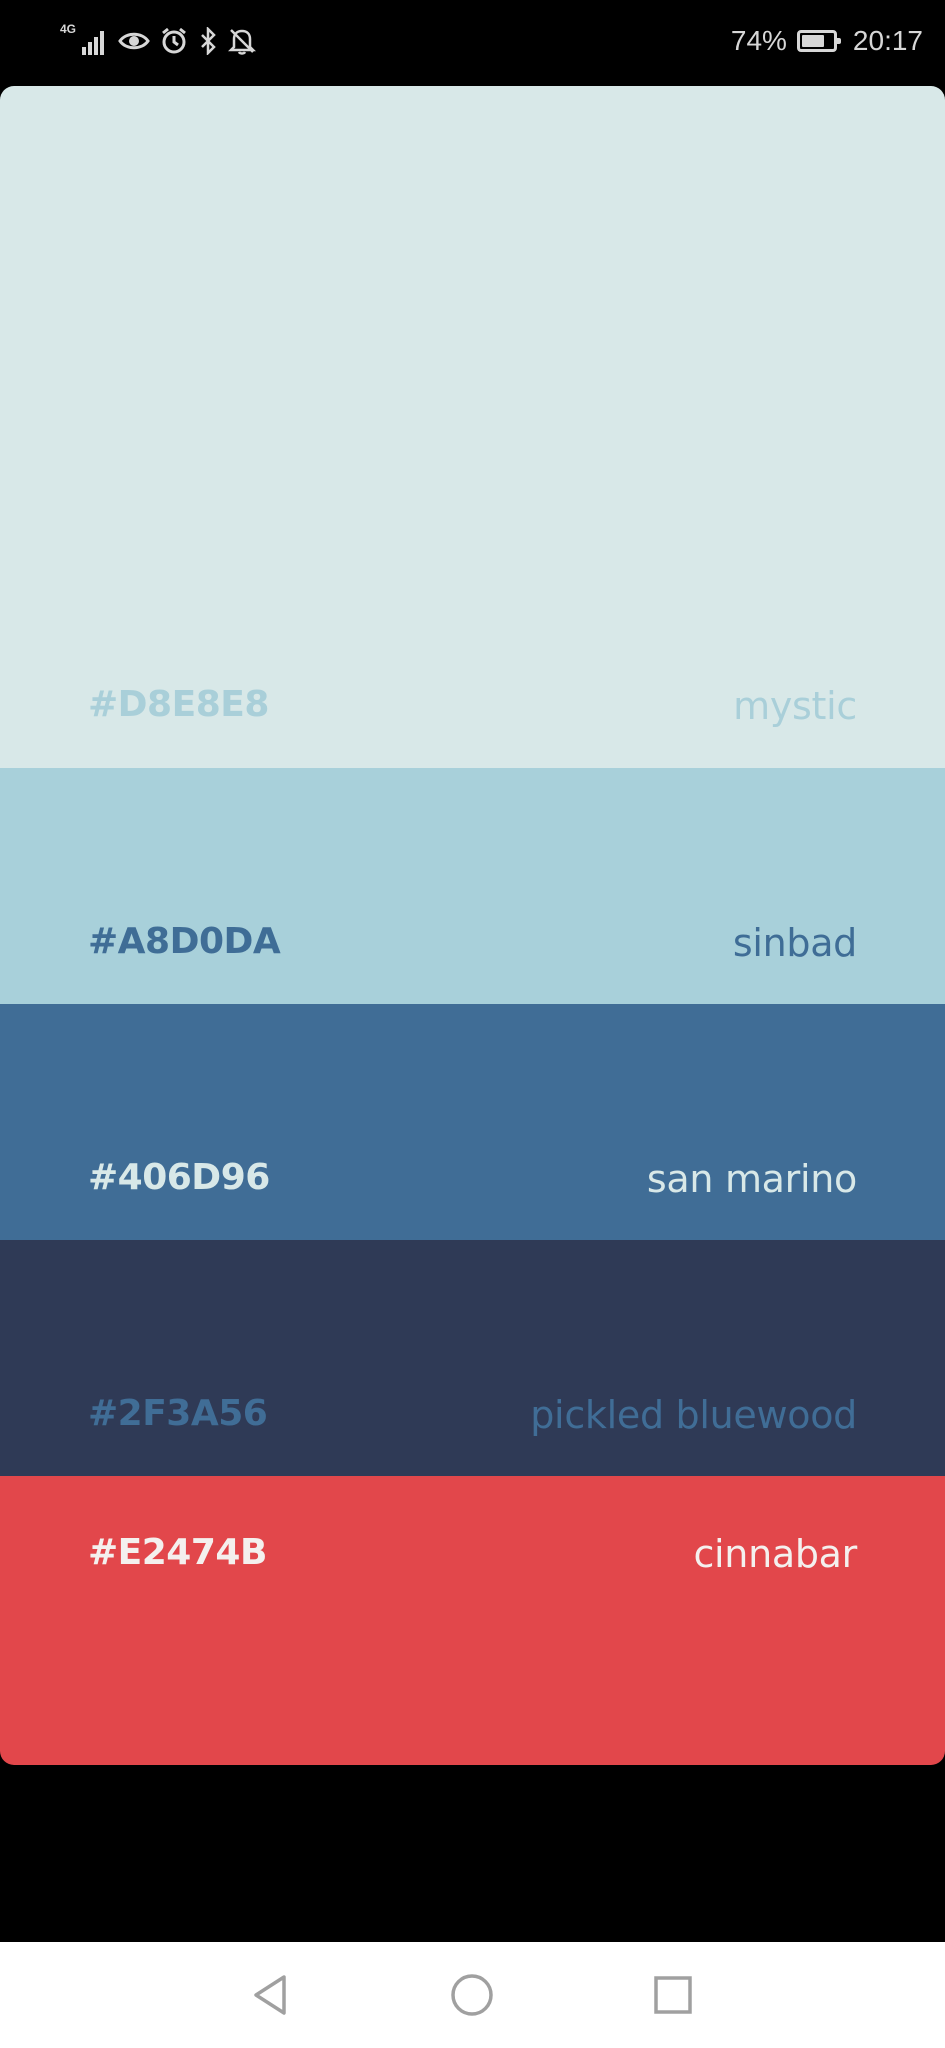  I want to click on clock: 20:17, so click(887, 40).